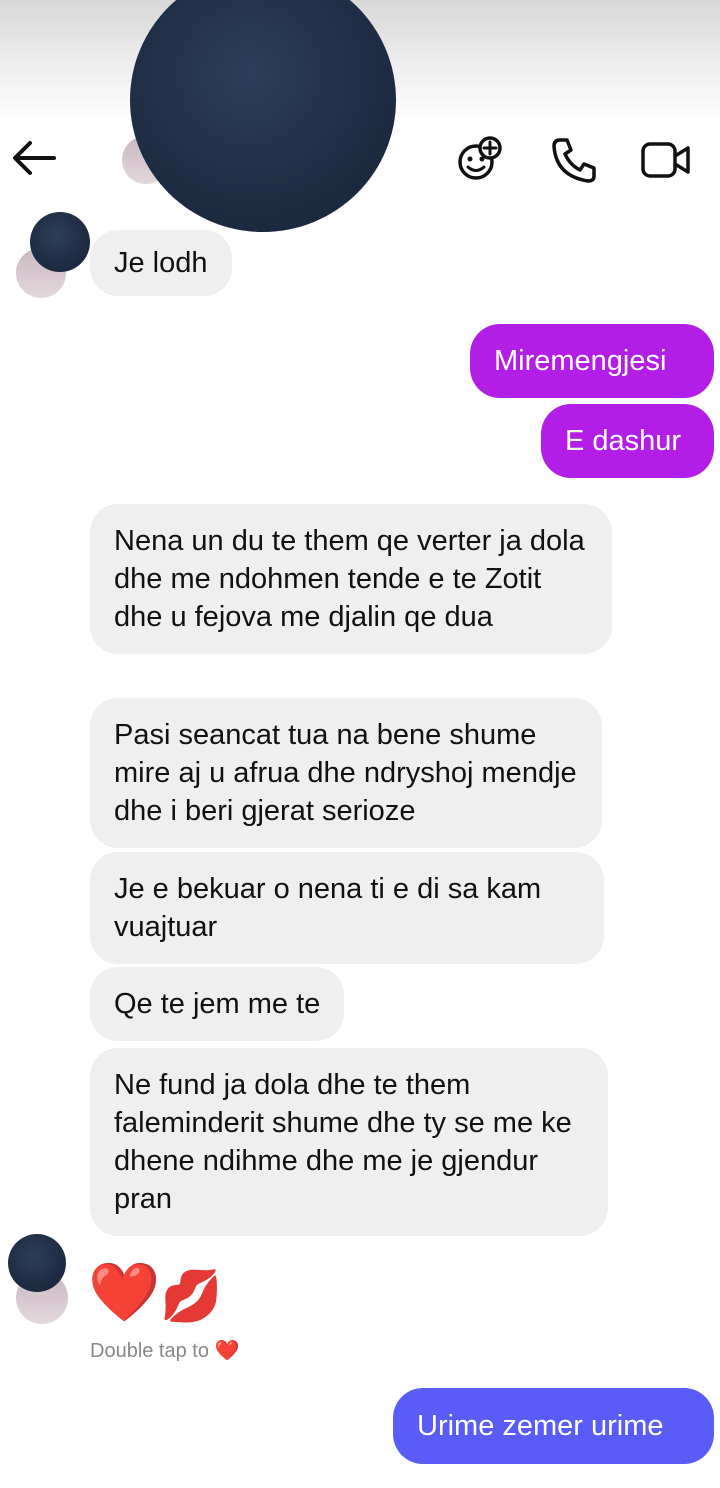 This screenshot has width=720, height=1488. I want to click on heart-icon: ❤️, so click(227, 1351).